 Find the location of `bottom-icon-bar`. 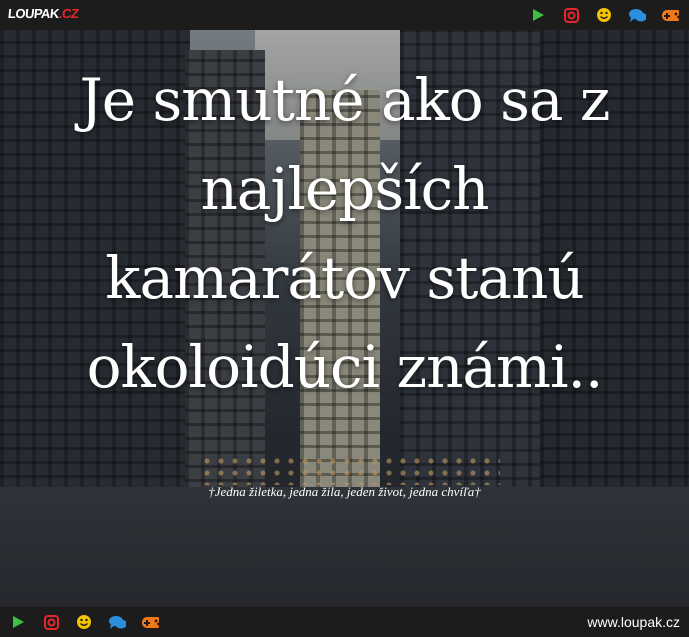

bottom-icon-bar is located at coordinates (91, 622).